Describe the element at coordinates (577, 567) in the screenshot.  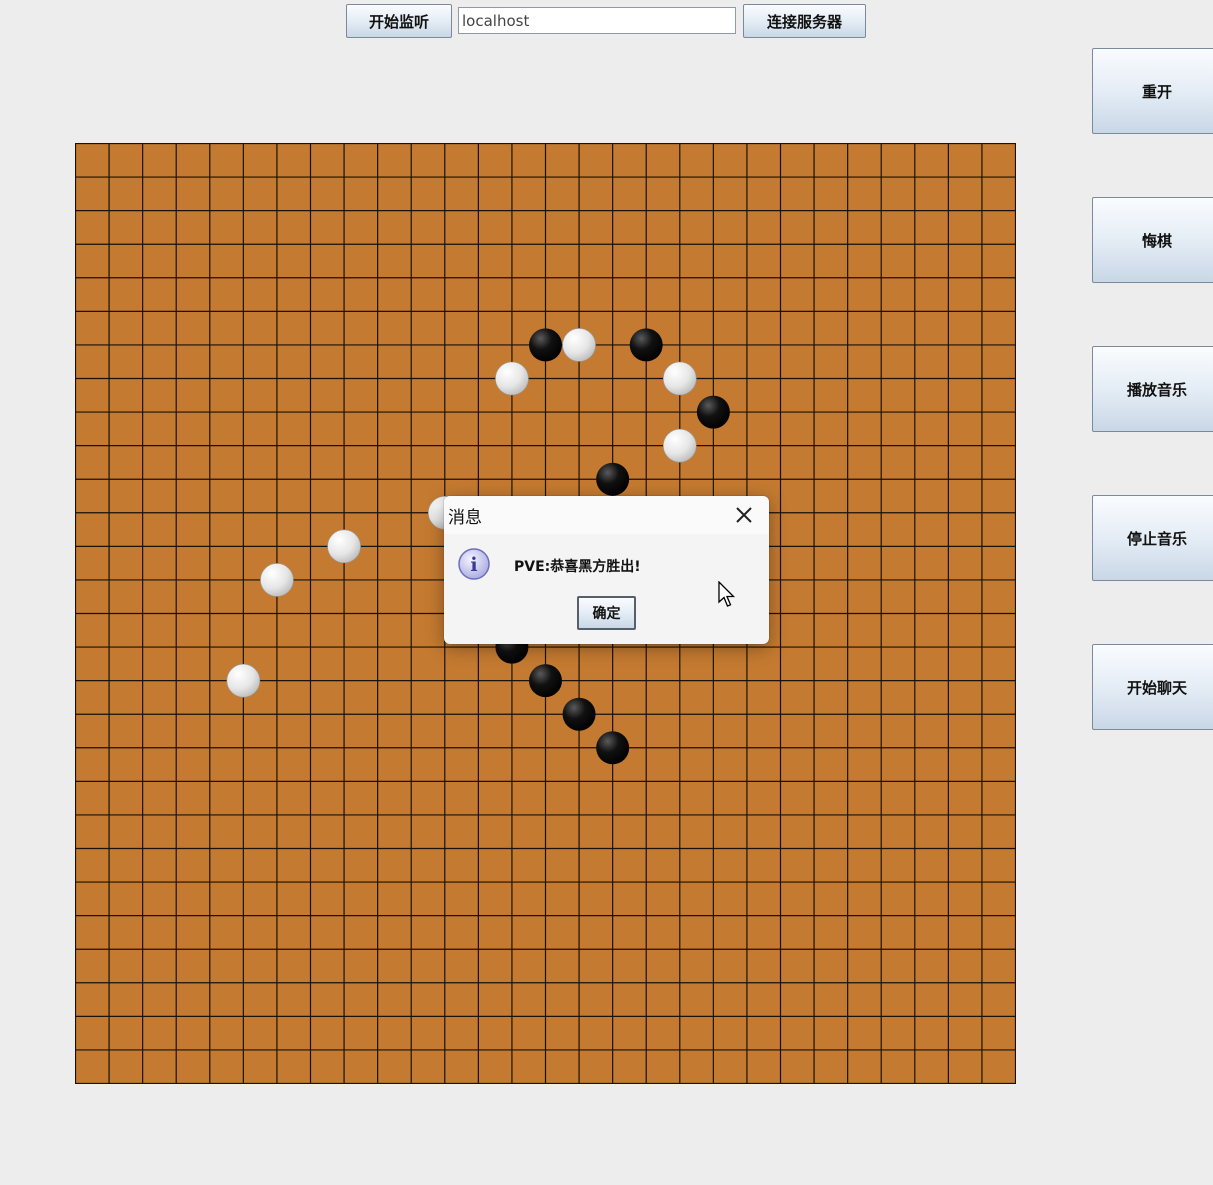
I see `dialog-message: PVE:恭喜黑方胜出!` at that location.